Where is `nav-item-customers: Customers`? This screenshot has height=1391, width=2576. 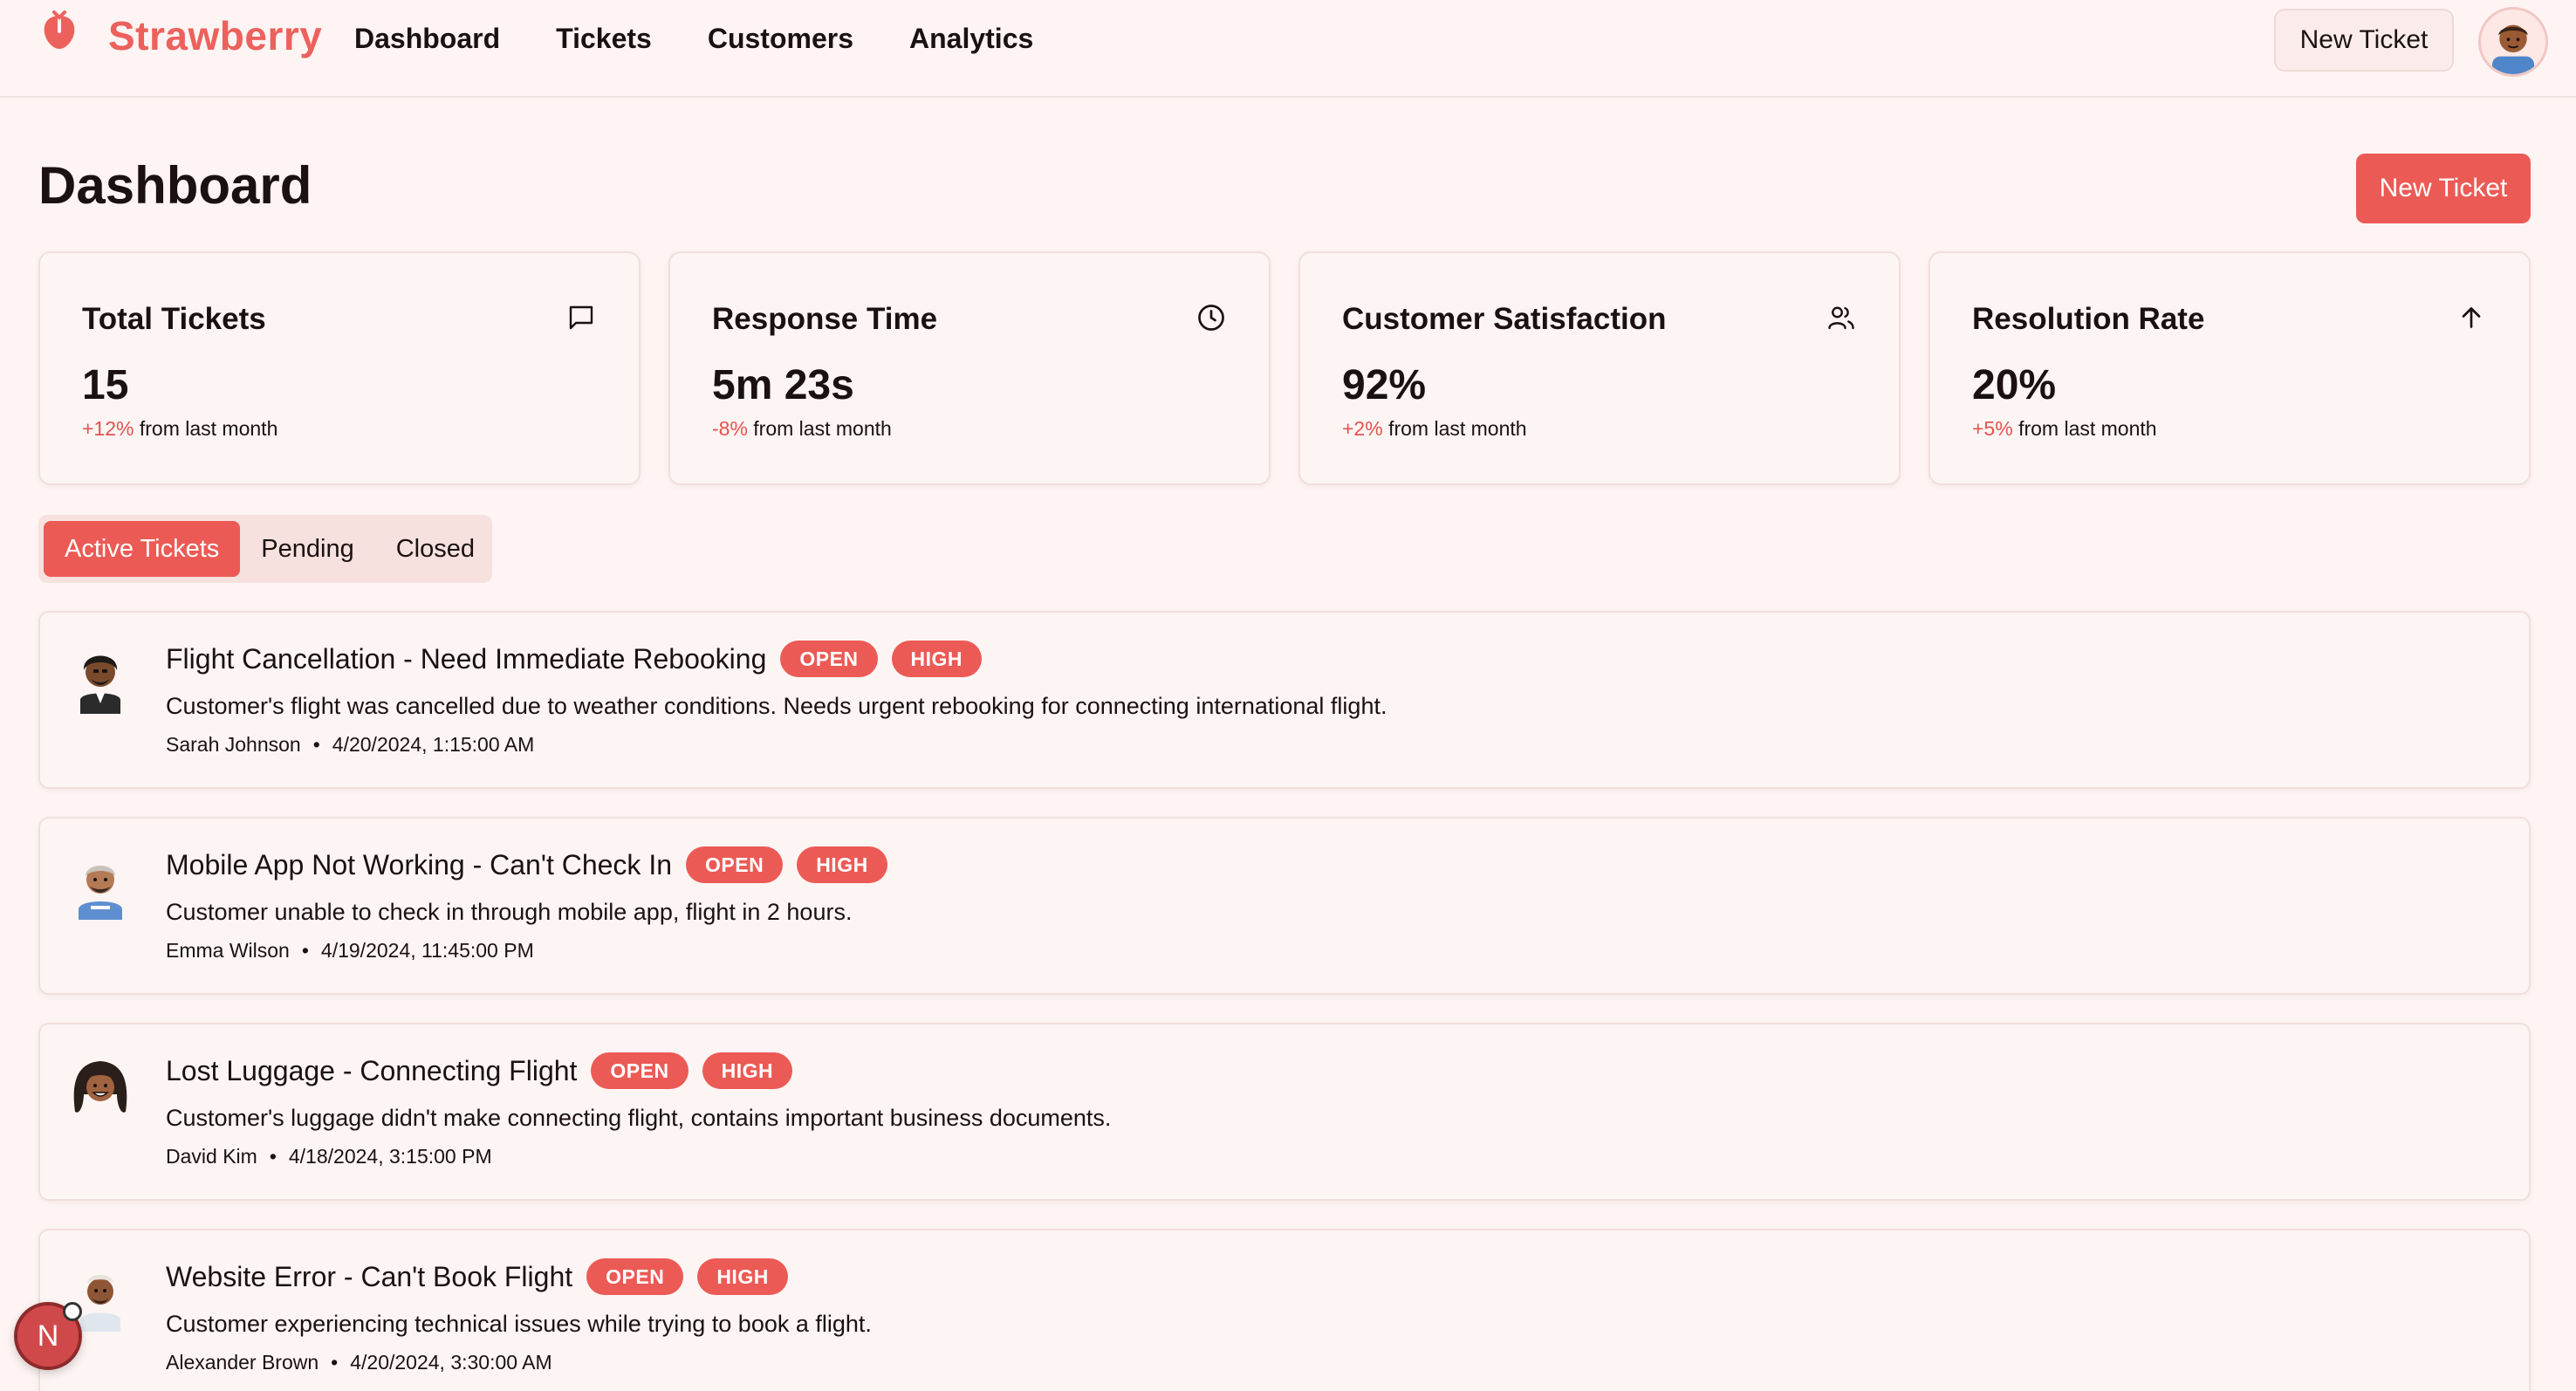
nav-item-customers: Customers is located at coordinates (781, 39).